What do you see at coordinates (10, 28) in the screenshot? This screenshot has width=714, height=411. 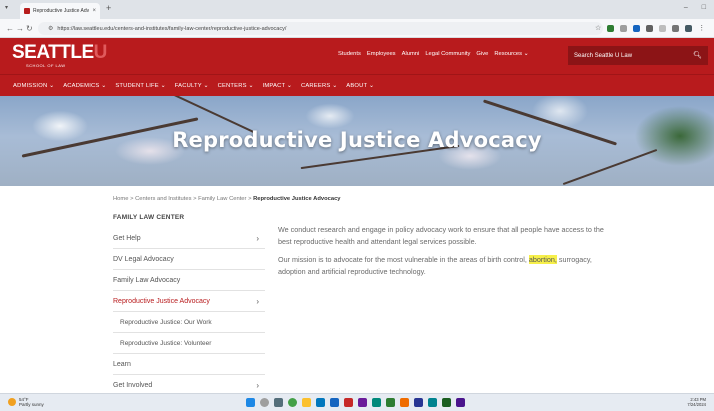 I see `back-icon: ←` at bounding box center [10, 28].